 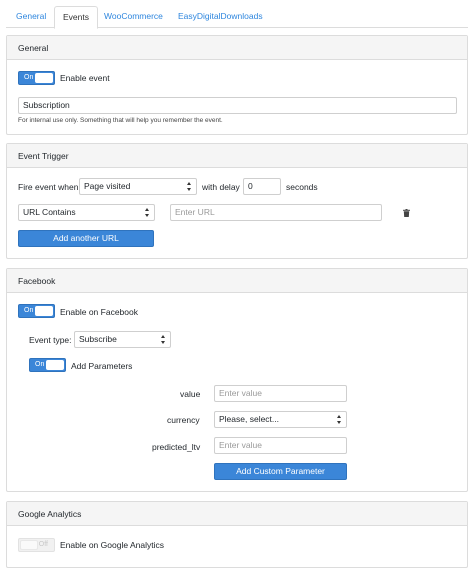 What do you see at coordinates (49, 212) in the screenshot?
I see `url-condition-select-value: URL Contains` at bounding box center [49, 212].